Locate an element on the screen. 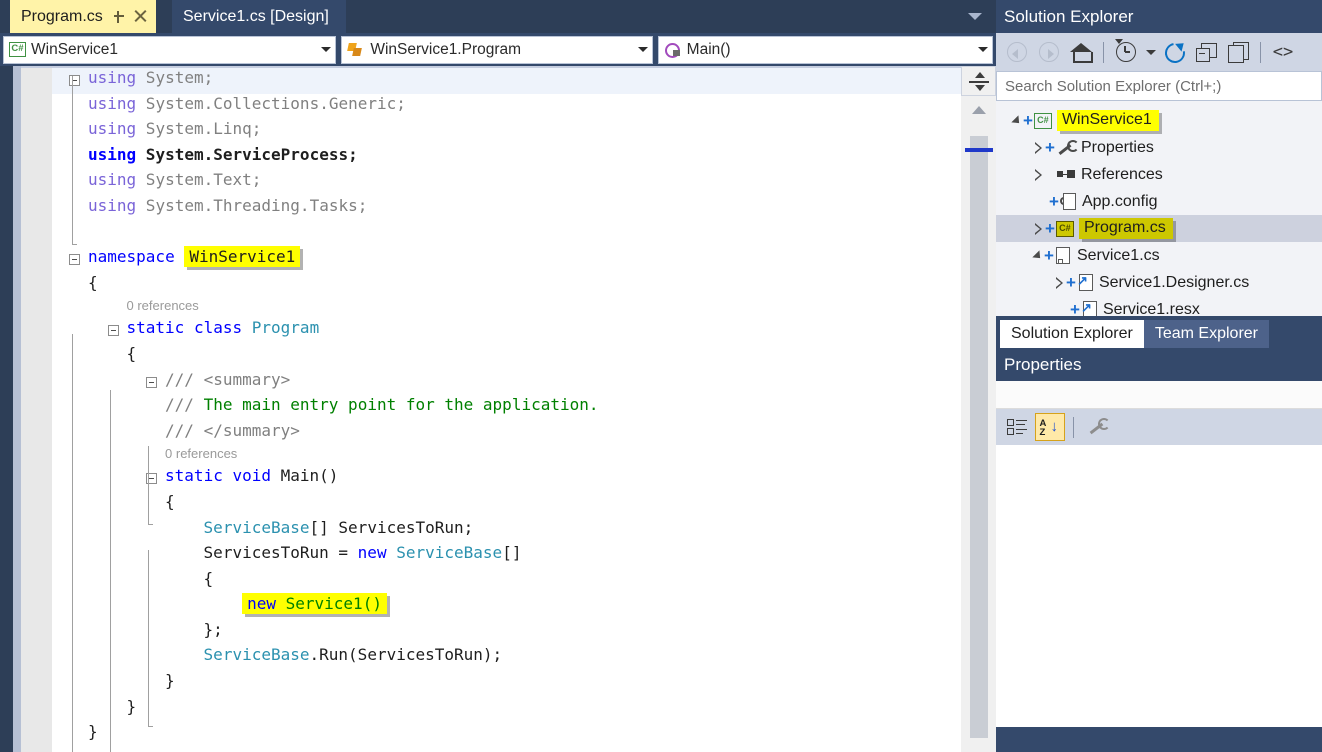  tree-item-program-cs: + C# Program.cs is located at coordinates (1159, 228).